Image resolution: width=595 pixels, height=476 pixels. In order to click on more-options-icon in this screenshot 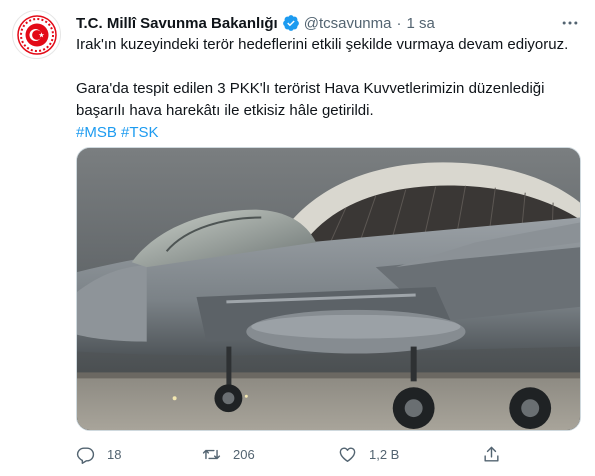, I will do `click(570, 23)`.